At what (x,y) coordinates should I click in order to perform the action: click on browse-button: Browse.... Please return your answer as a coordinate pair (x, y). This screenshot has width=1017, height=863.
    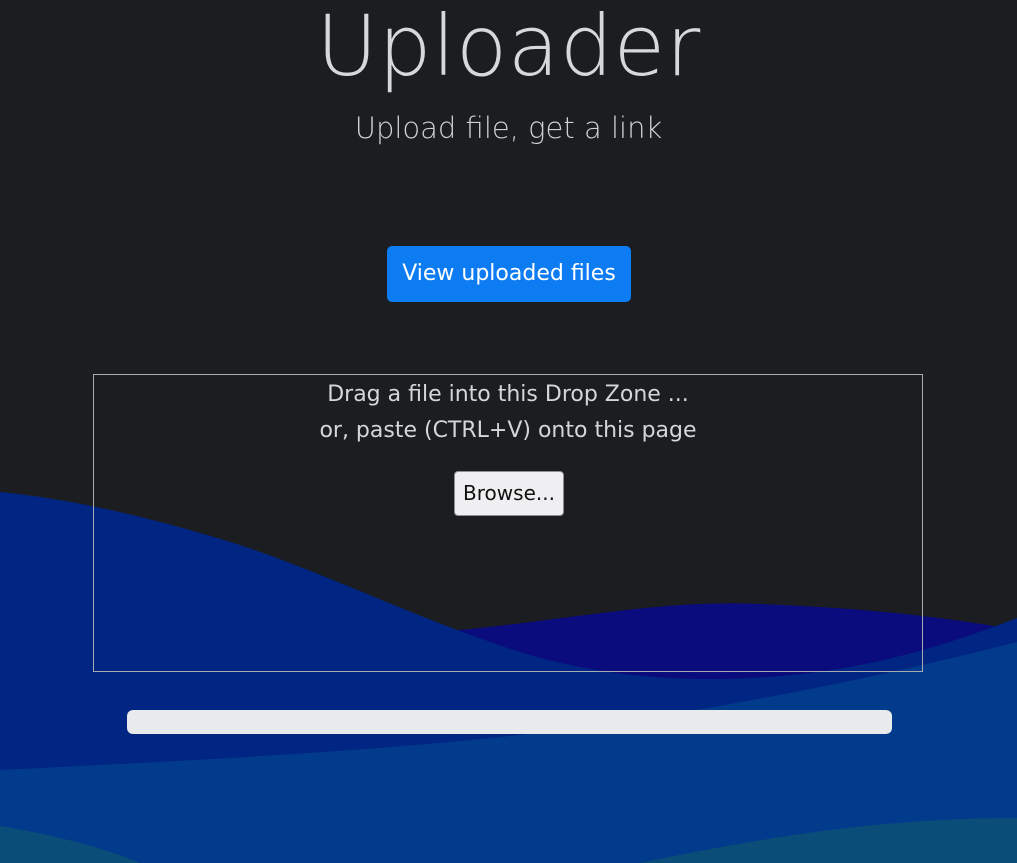
    Looking at the image, I should click on (509, 493).